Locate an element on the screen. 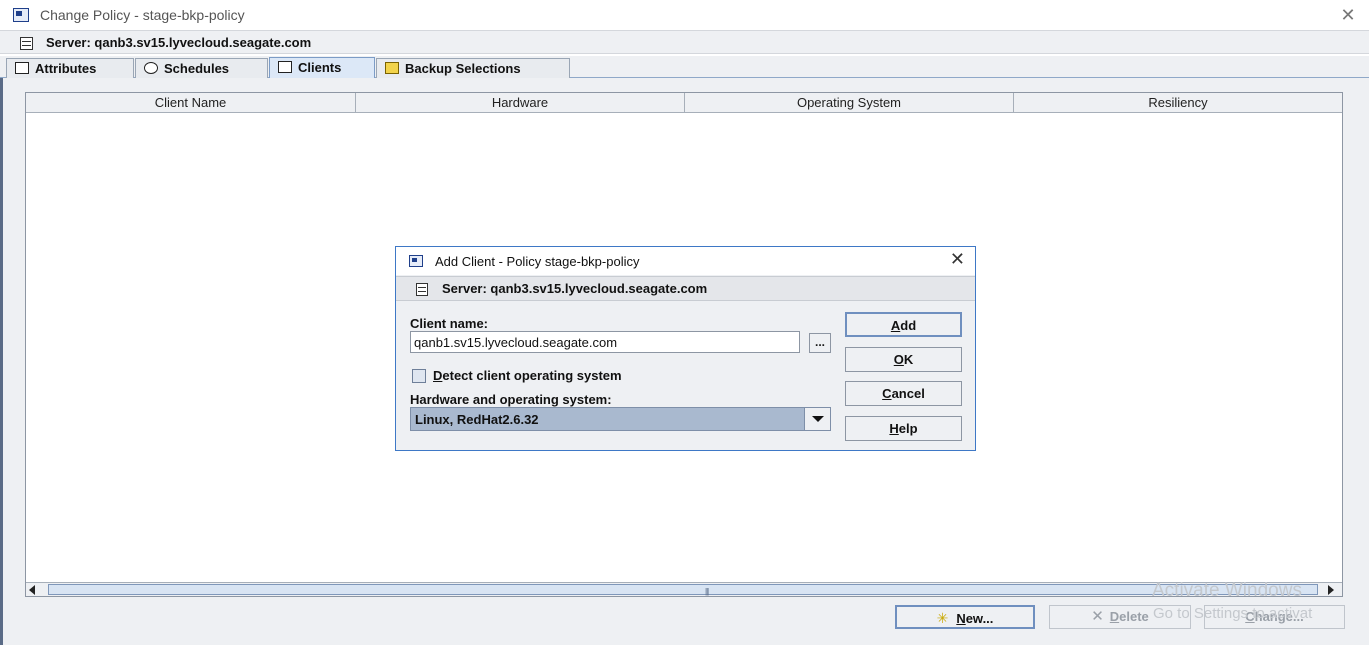 The height and width of the screenshot is (645, 1369). column-header-operating-system: Operating System is located at coordinates (849, 103).